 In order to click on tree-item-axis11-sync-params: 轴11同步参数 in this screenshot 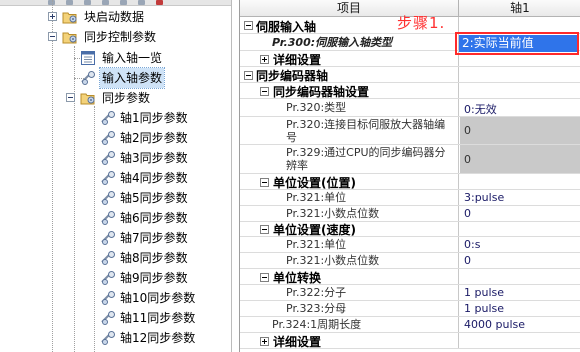, I will do `click(147, 318)`.